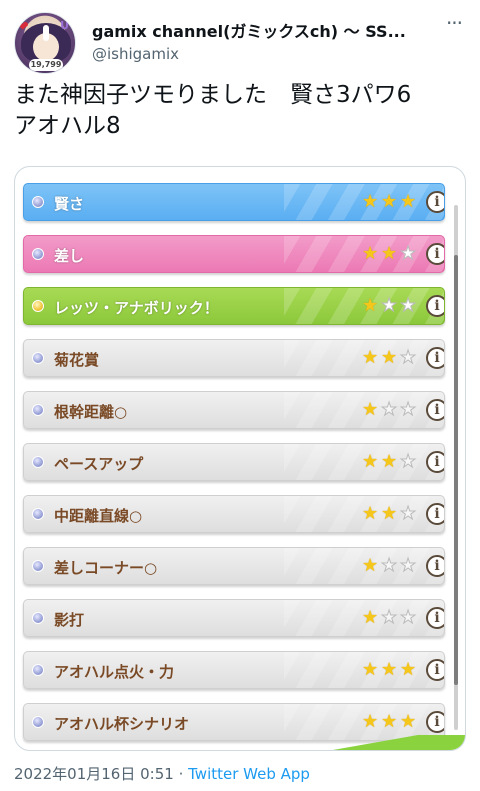  Describe the element at coordinates (23, 27) in the screenshot. I see `heart-icon: ❤` at that location.